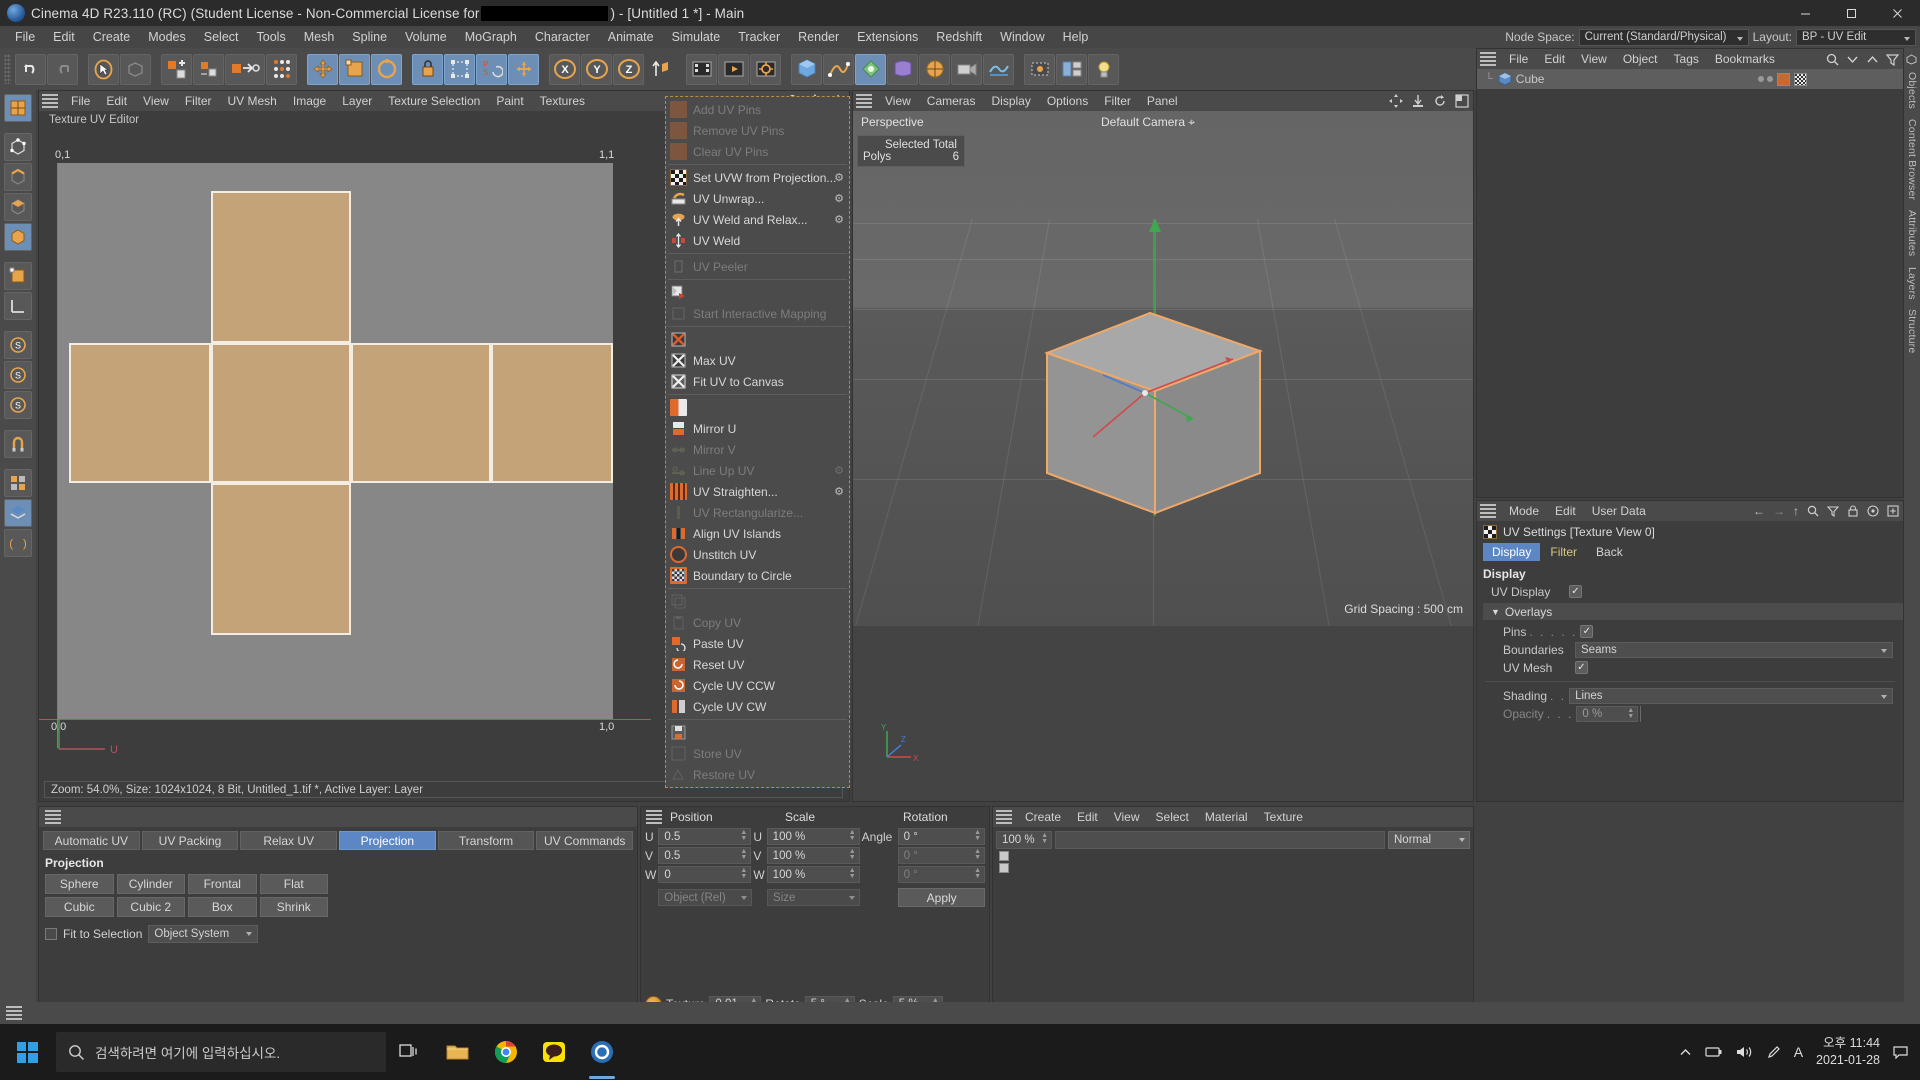  I want to click on network-icon, so click(1713, 1052).